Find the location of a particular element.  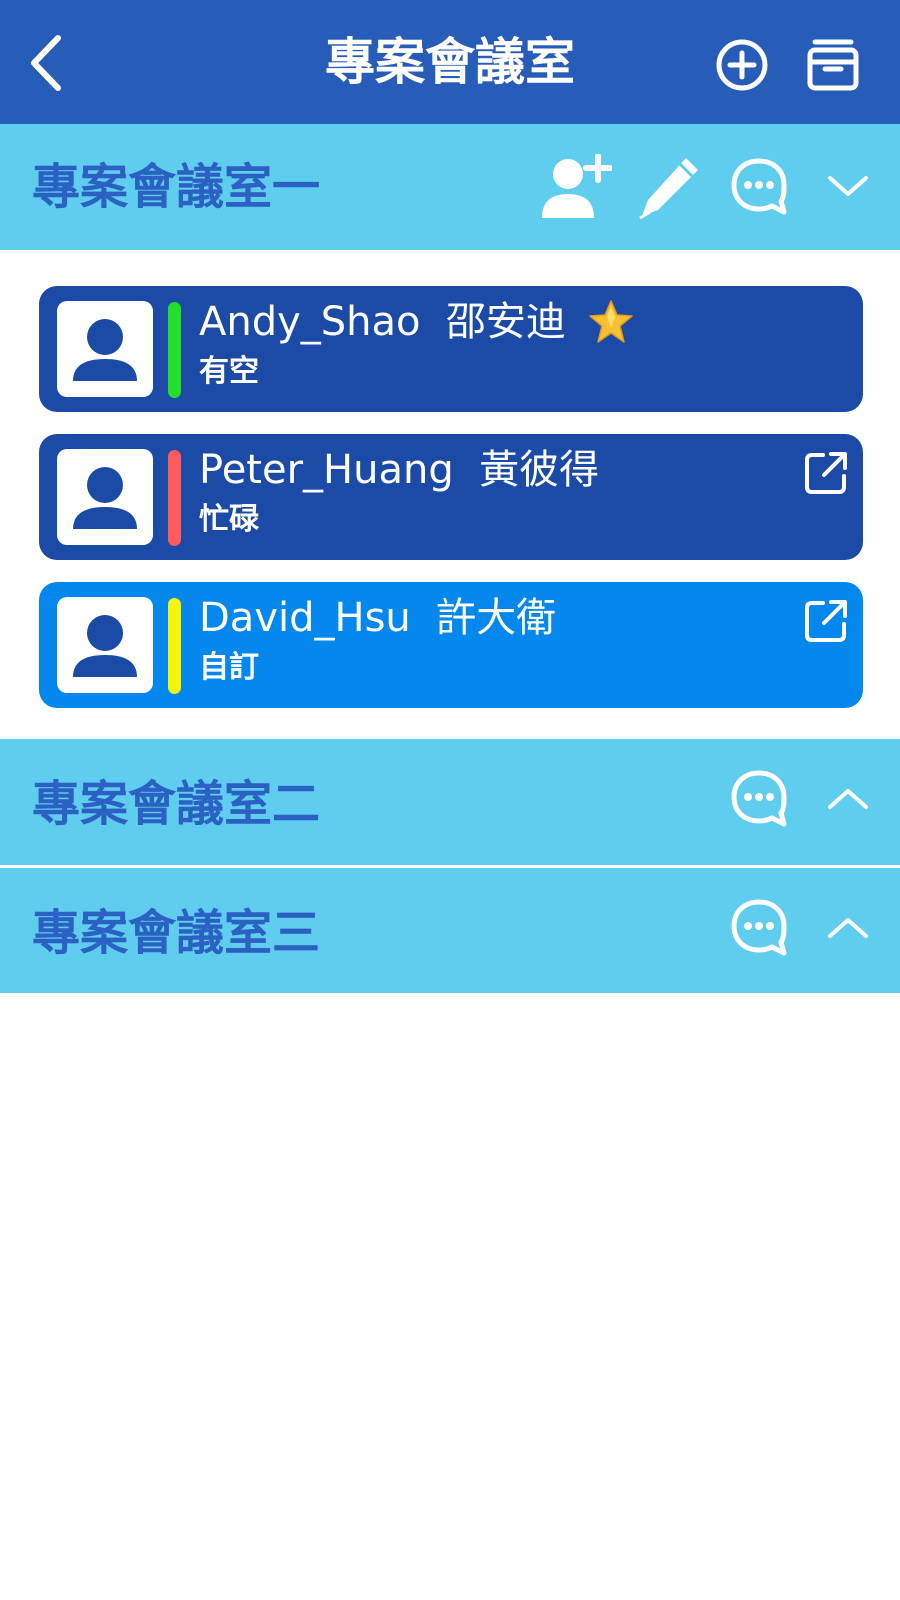

archive-button is located at coordinates (833, 65).